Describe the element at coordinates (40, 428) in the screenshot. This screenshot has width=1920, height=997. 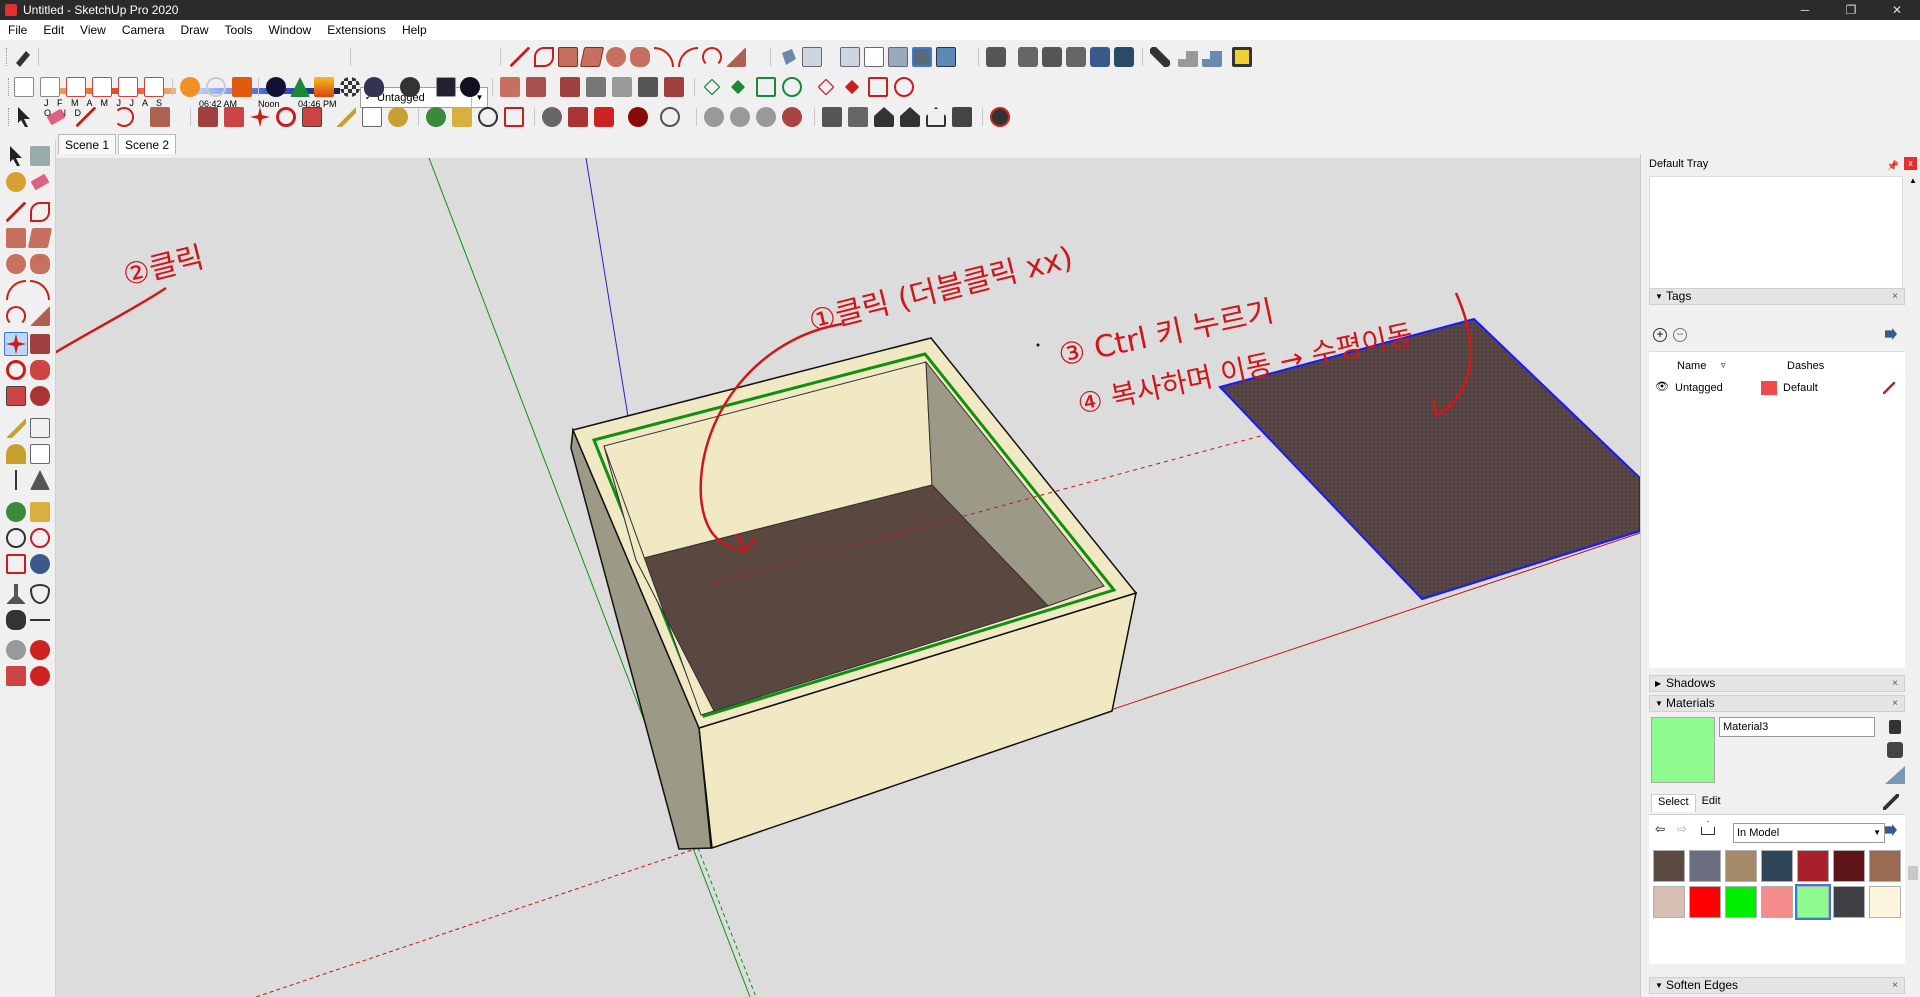
I see `dimension-tool-icon` at that location.